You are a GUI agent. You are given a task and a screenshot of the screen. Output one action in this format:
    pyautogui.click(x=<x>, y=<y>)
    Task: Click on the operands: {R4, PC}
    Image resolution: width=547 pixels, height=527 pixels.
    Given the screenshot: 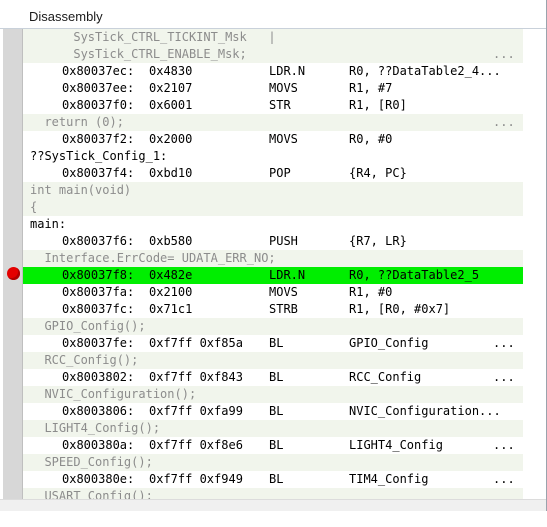 What is the action you would take?
    pyautogui.click(x=378, y=173)
    